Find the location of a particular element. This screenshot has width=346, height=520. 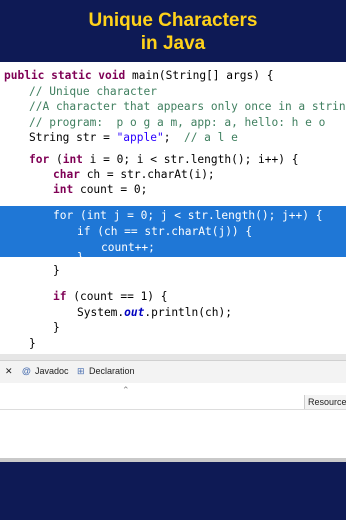

chevron-up-icon: ⌃ is located at coordinates (126, 390).